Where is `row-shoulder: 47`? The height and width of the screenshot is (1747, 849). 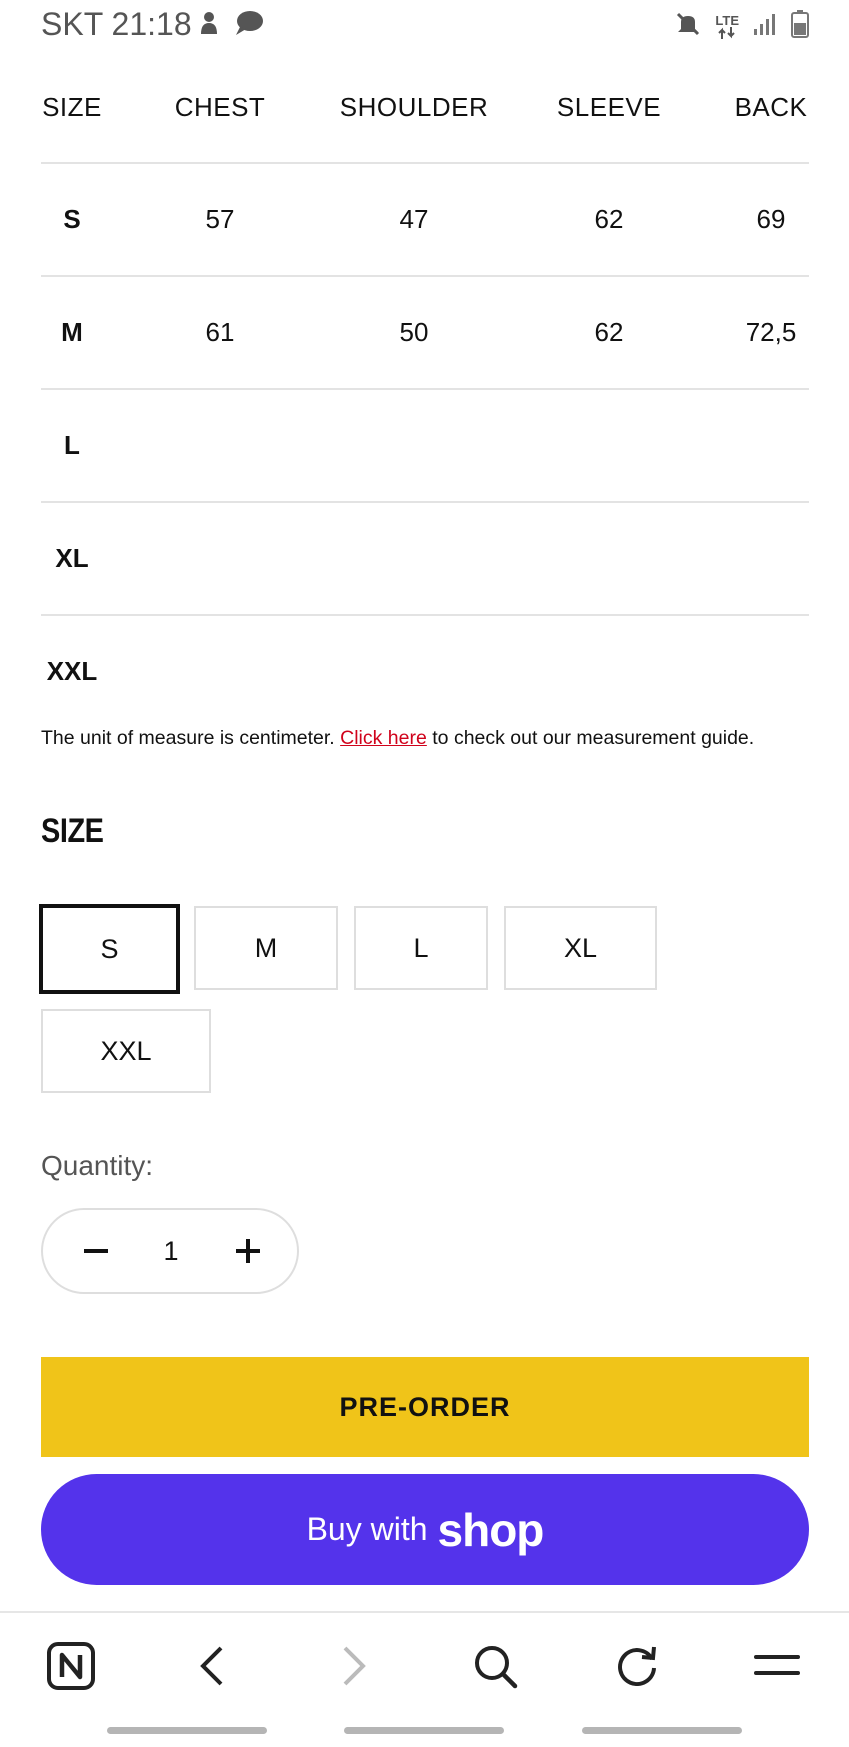 row-shoulder: 47 is located at coordinates (414, 219).